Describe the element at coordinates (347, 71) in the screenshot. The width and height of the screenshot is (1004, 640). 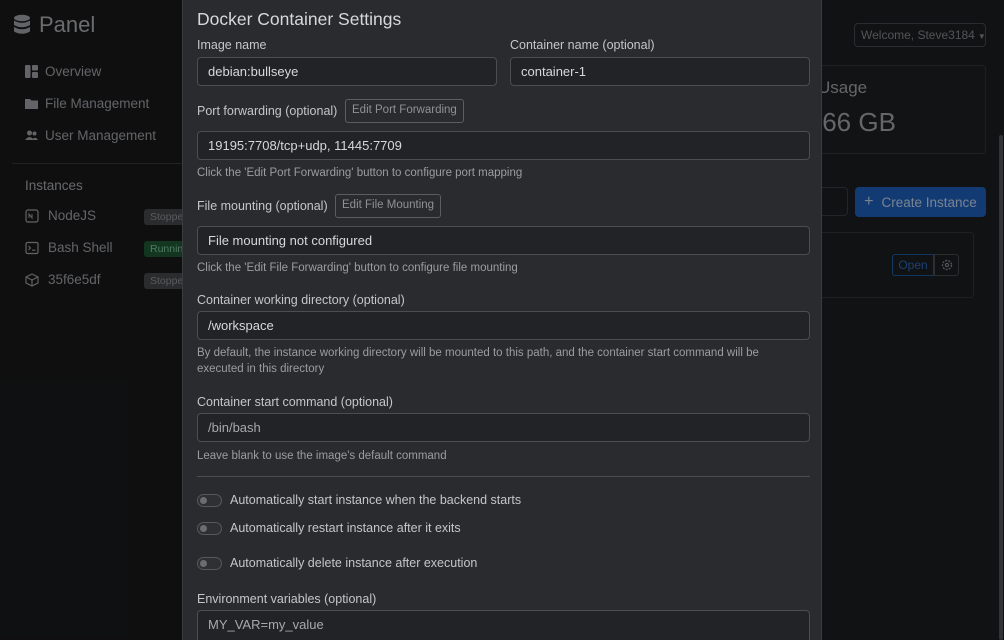
I see `image-name-input: debian:bullseye` at that location.